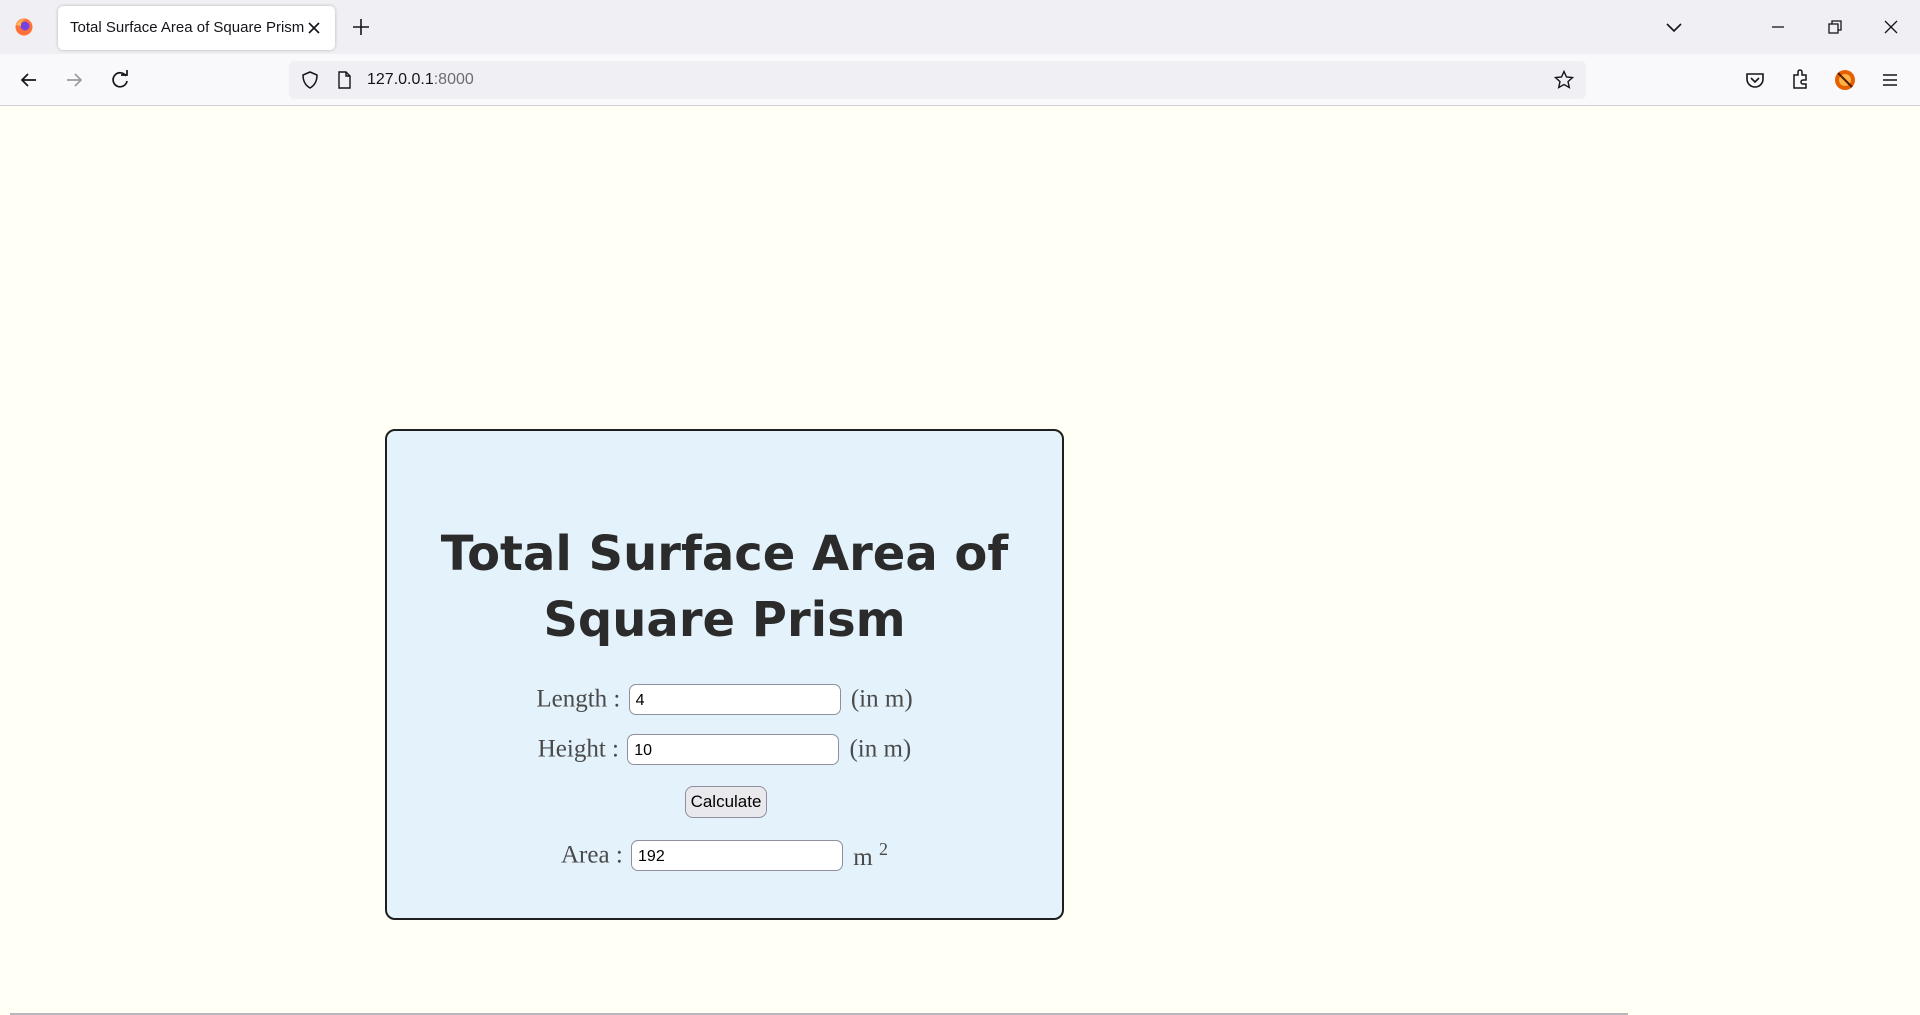 The height and width of the screenshot is (1015, 1920). Describe the element at coordinates (1890, 80) in the screenshot. I see `menu-icon` at that location.